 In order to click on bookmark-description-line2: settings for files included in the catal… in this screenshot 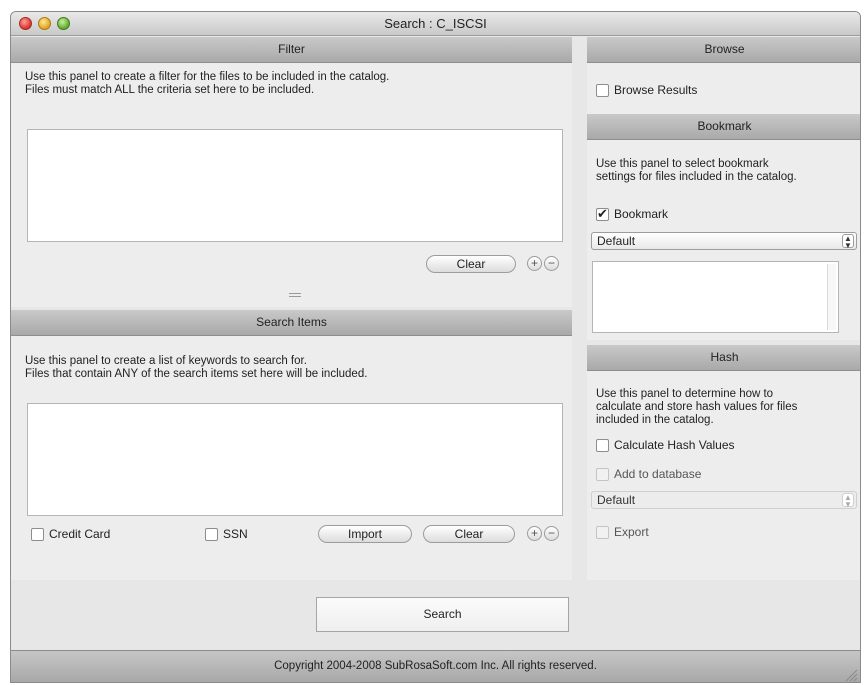, I will do `click(696, 177)`.